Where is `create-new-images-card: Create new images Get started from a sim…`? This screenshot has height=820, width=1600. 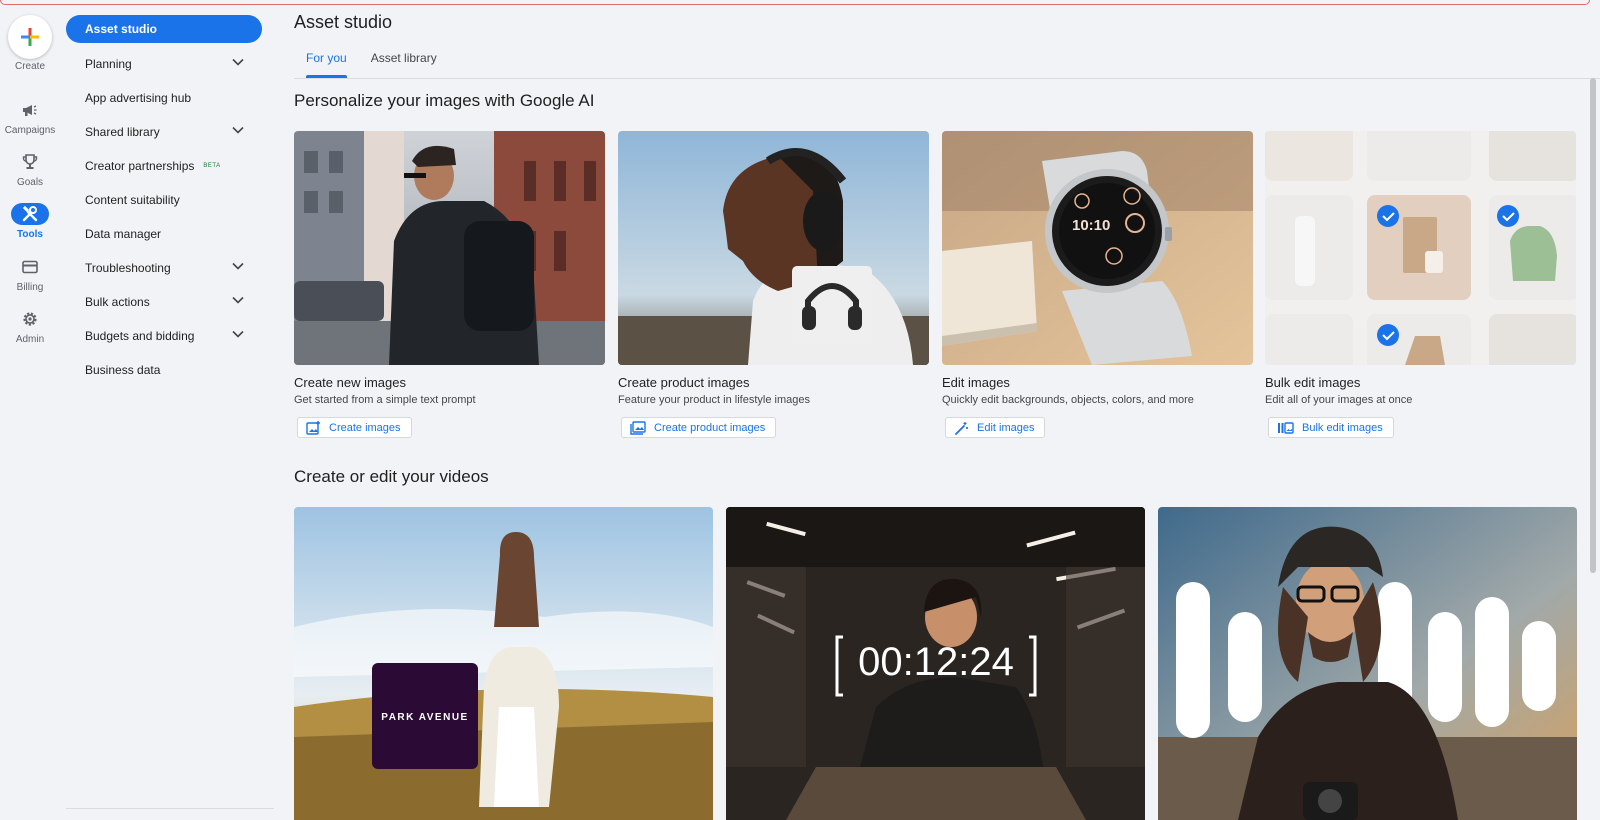
create-new-images-card: Create new images Get started from a sim… is located at coordinates (449, 285).